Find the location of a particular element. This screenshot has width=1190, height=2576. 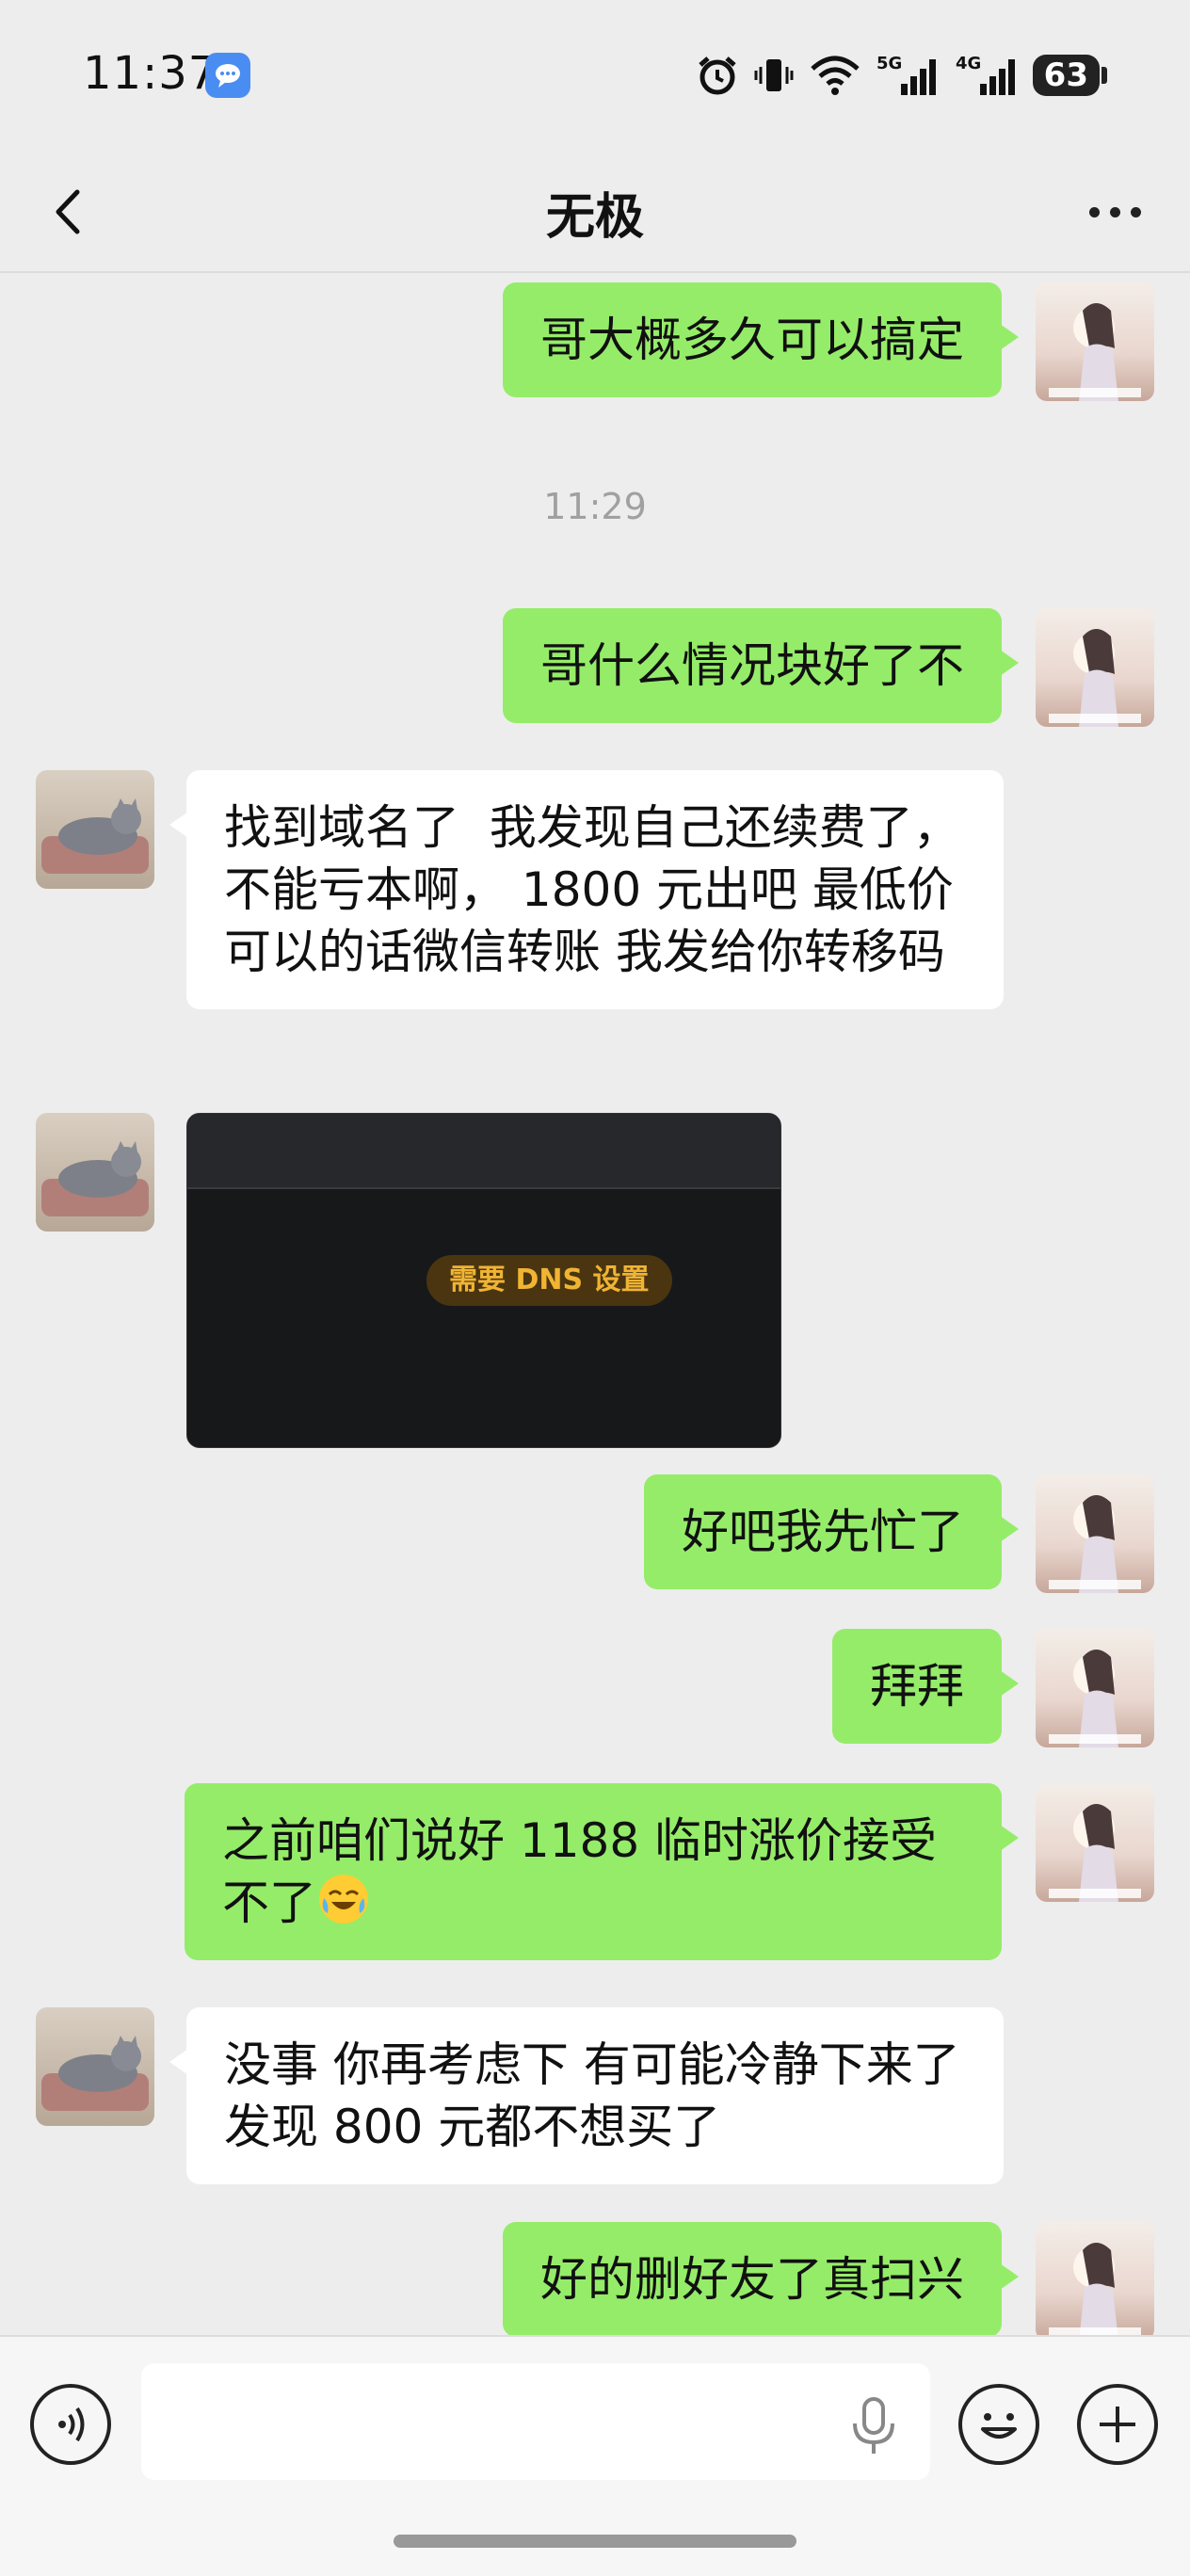

wifi-icon is located at coordinates (835, 75).